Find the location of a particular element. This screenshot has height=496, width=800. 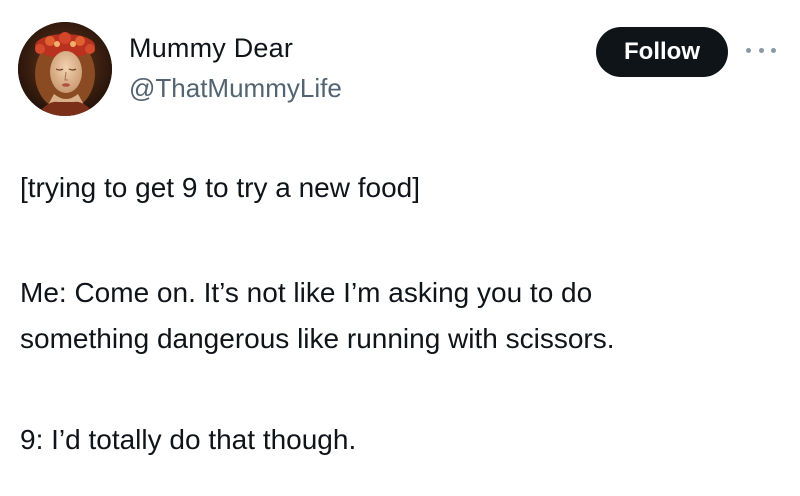

avatar is located at coordinates (65, 69).